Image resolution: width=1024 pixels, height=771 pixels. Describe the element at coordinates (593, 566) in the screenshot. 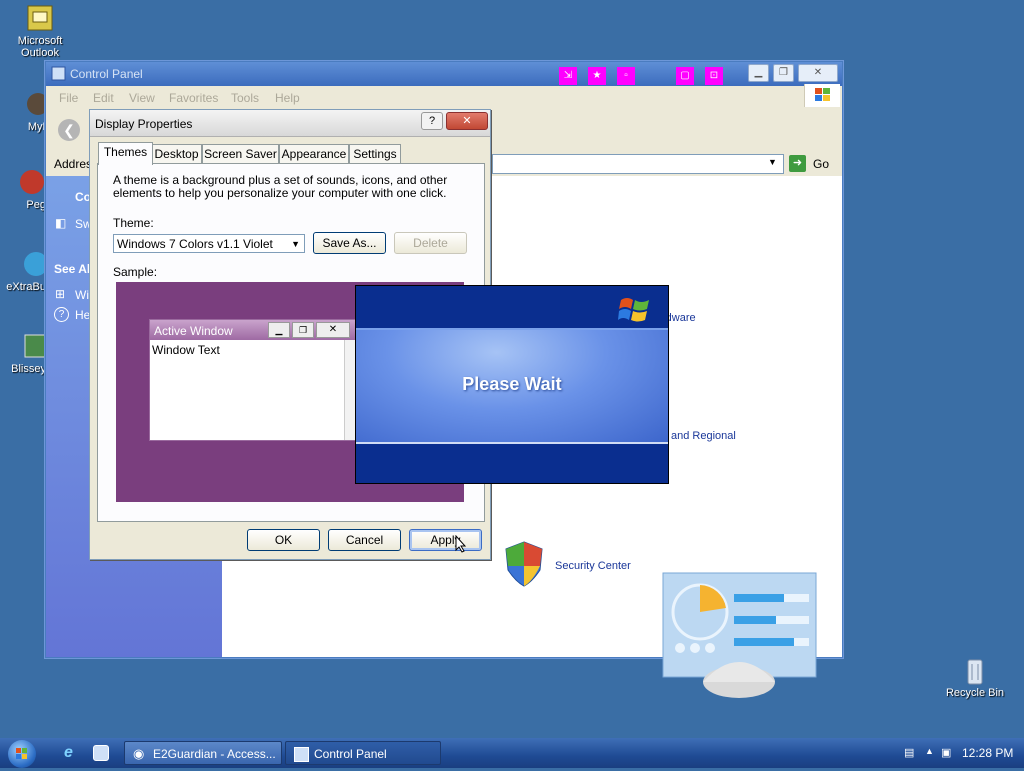

I see `category-security-center: Security Center` at that location.